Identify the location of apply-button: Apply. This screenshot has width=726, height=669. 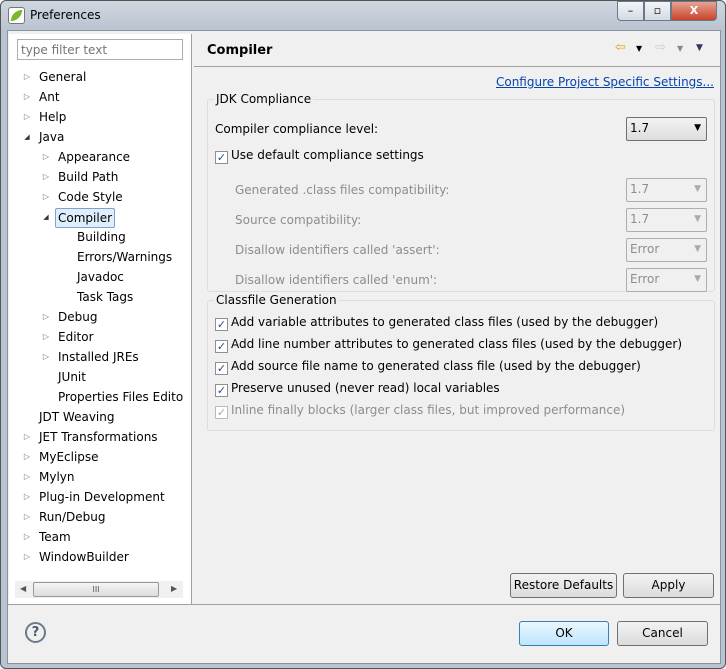
(668, 585).